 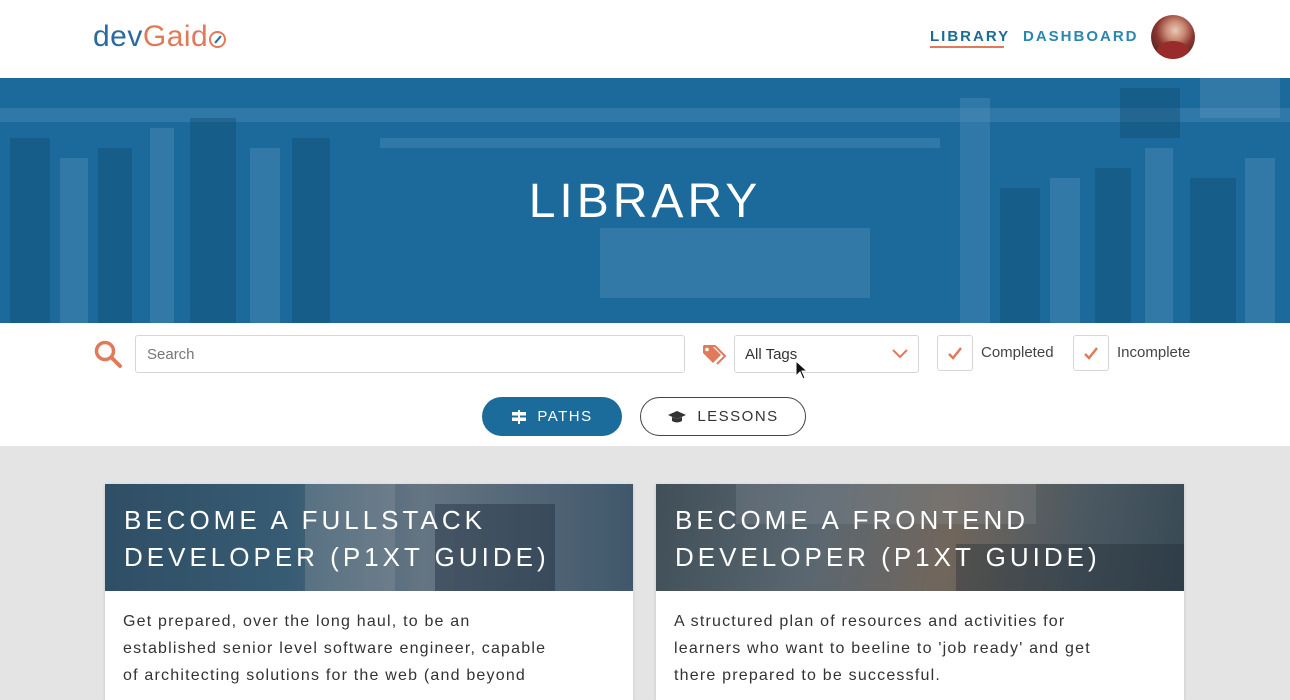 I want to click on completed-checkbox, so click(x=955, y=353).